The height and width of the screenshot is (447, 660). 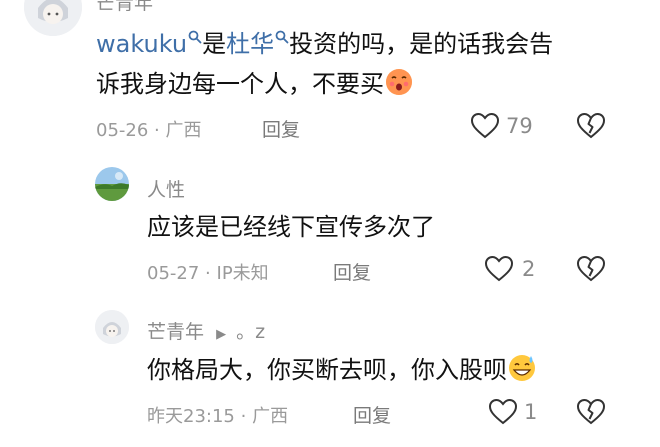 I want to click on mention-link: 杜华, so click(x=257, y=44).